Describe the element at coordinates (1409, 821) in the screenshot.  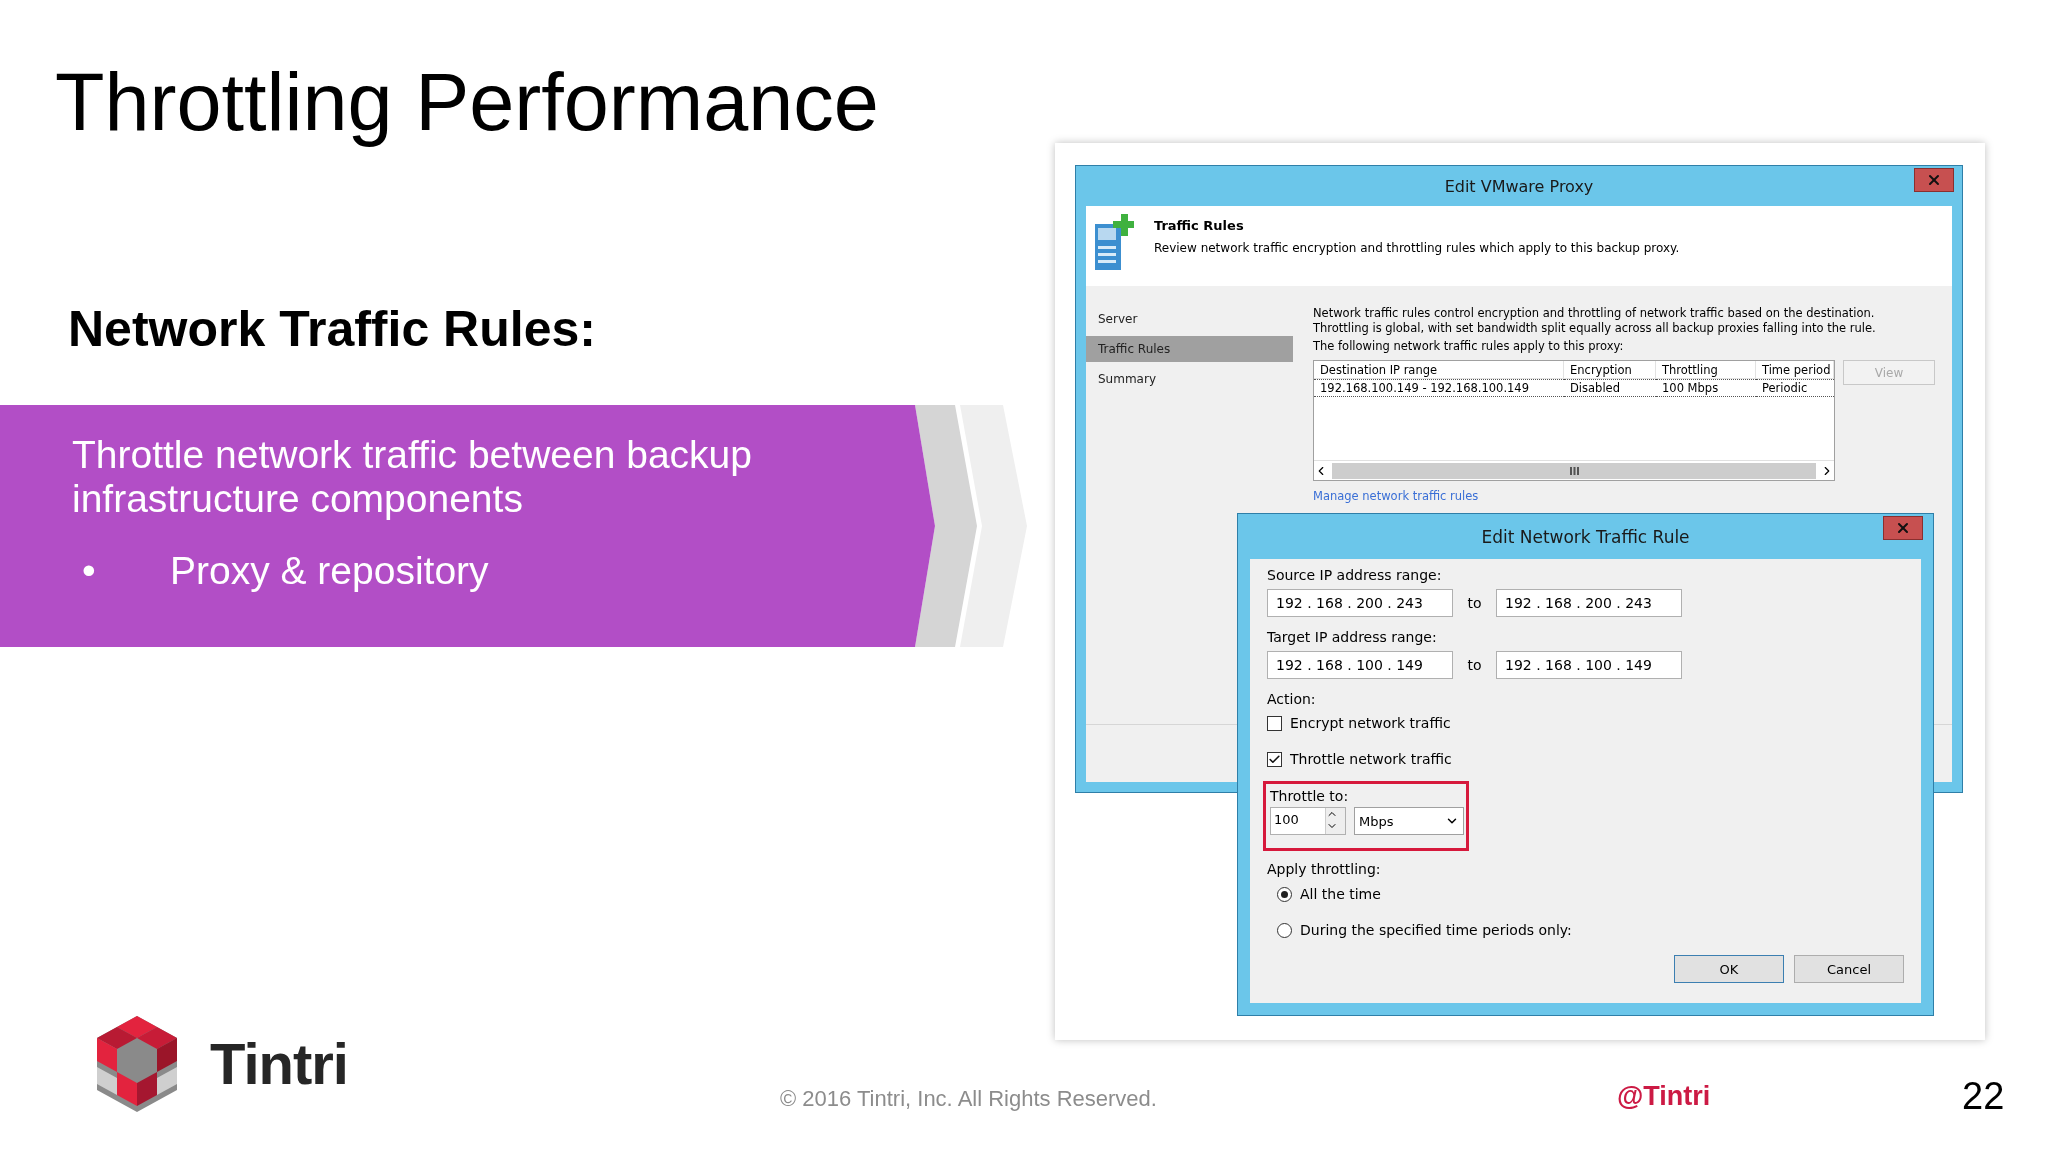
I see `unit-dropdown: Mbps` at that location.